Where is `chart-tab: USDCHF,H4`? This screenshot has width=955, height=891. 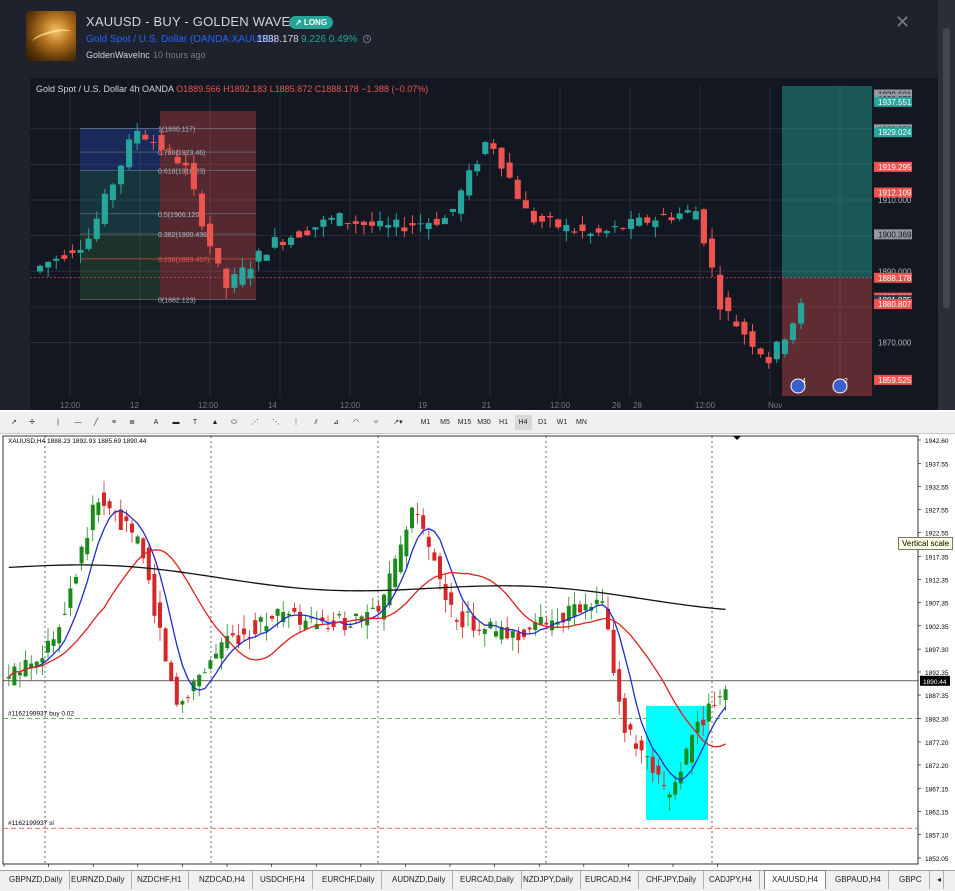 chart-tab: USDCHF,H4 is located at coordinates (283, 880).